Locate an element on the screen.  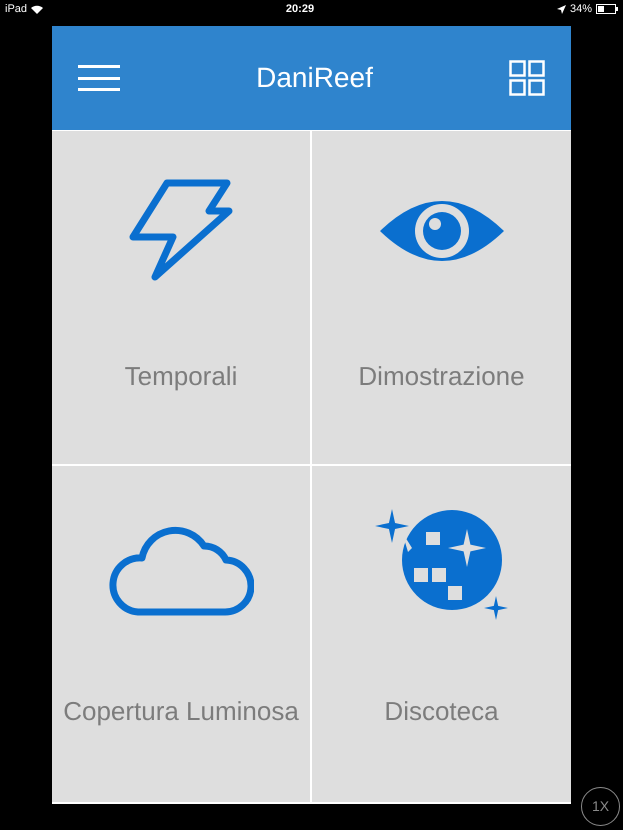
grid-view-icon is located at coordinates (526, 78).